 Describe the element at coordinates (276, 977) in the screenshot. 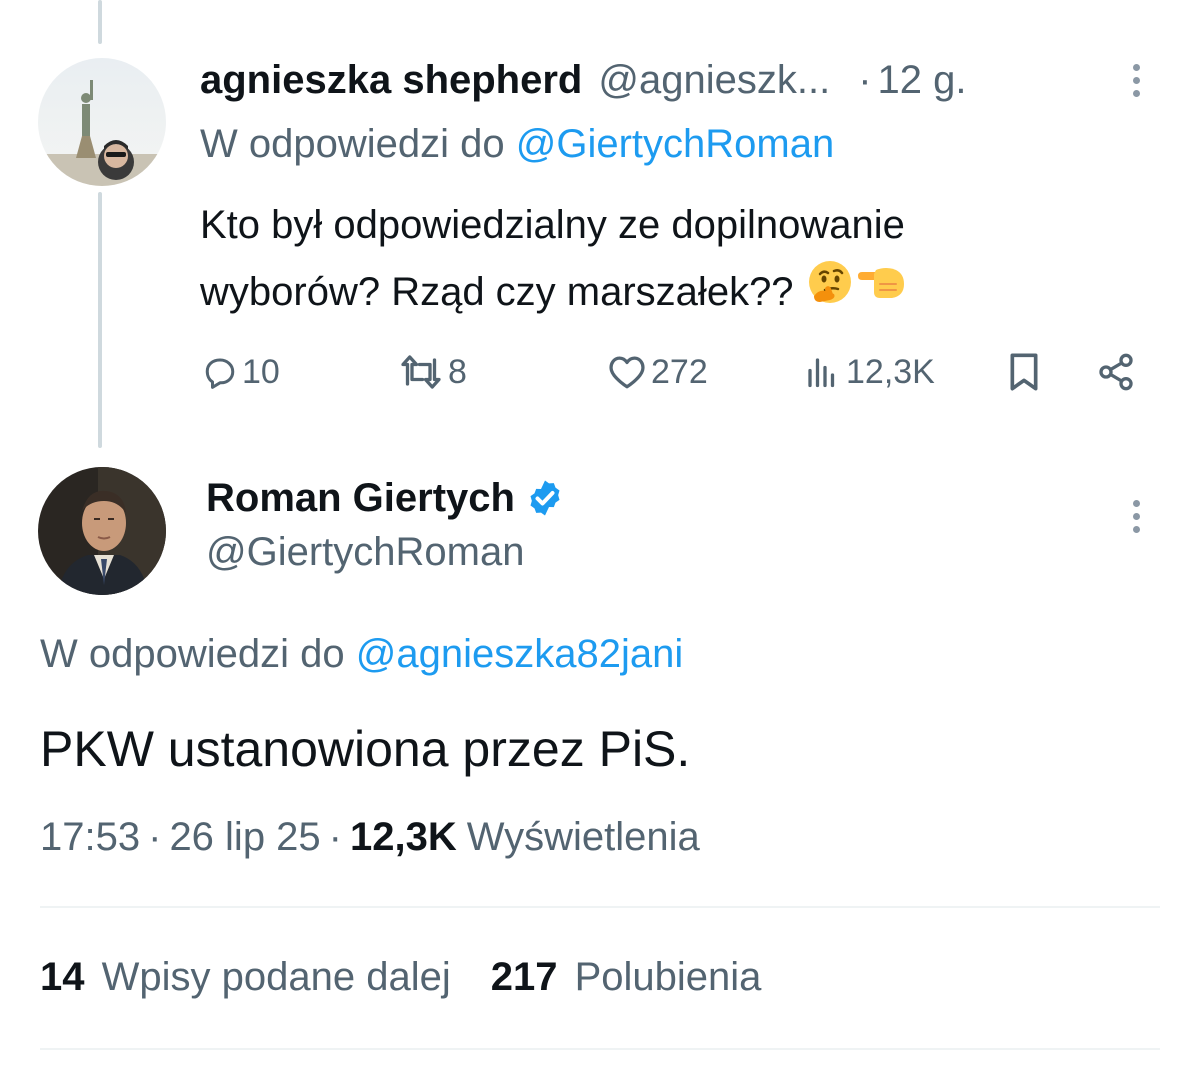

I see `reposts-stat-label: Wpisy podane dalej` at that location.